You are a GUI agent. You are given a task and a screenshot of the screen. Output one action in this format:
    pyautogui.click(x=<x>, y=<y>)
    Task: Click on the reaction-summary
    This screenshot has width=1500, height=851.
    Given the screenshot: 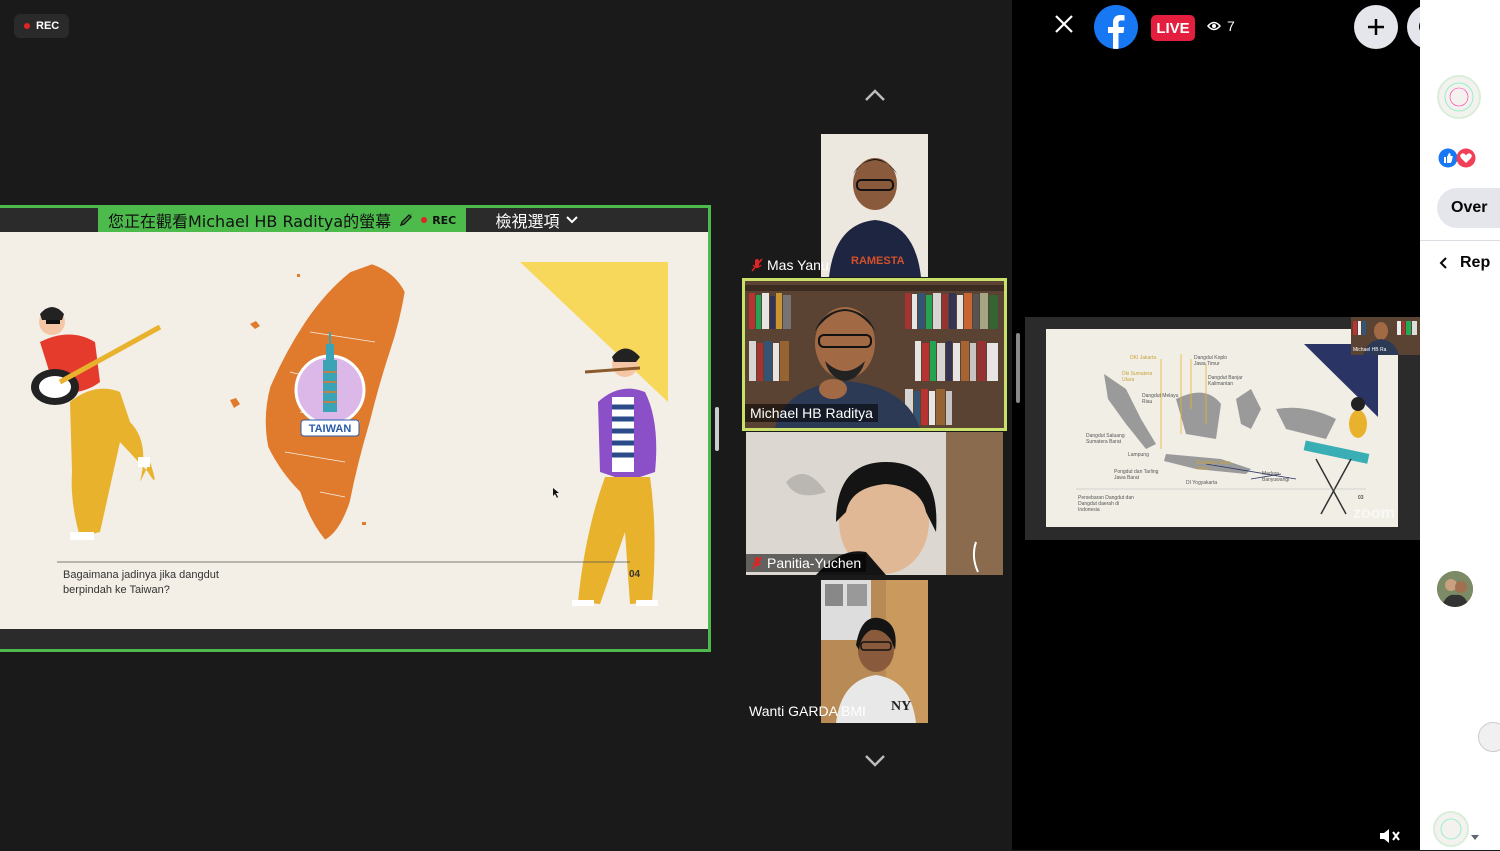 What is the action you would take?
    pyautogui.click(x=1457, y=158)
    